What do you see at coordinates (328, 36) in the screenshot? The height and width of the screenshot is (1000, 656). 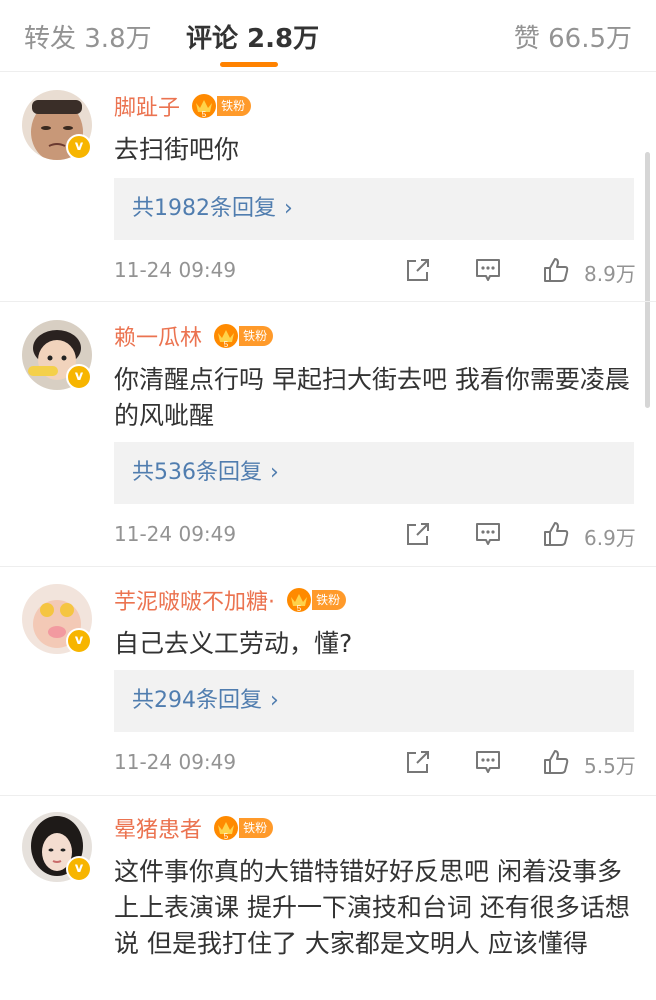 I see `tab-bar: 转发 3.8万 评论 2.8万 赞 66.5万` at bounding box center [328, 36].